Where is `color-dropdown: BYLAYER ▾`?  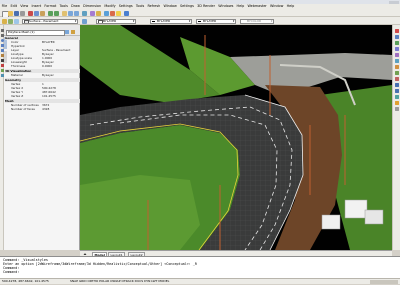 color-dropdown: BYLAYER ▾ is located at coordinates (116, 21).